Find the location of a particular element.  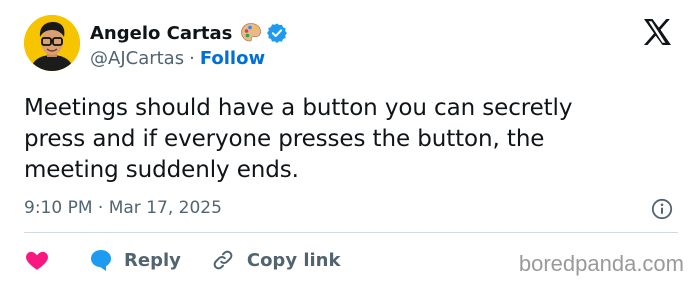

avatar-image is located at coordinates (52, 43).